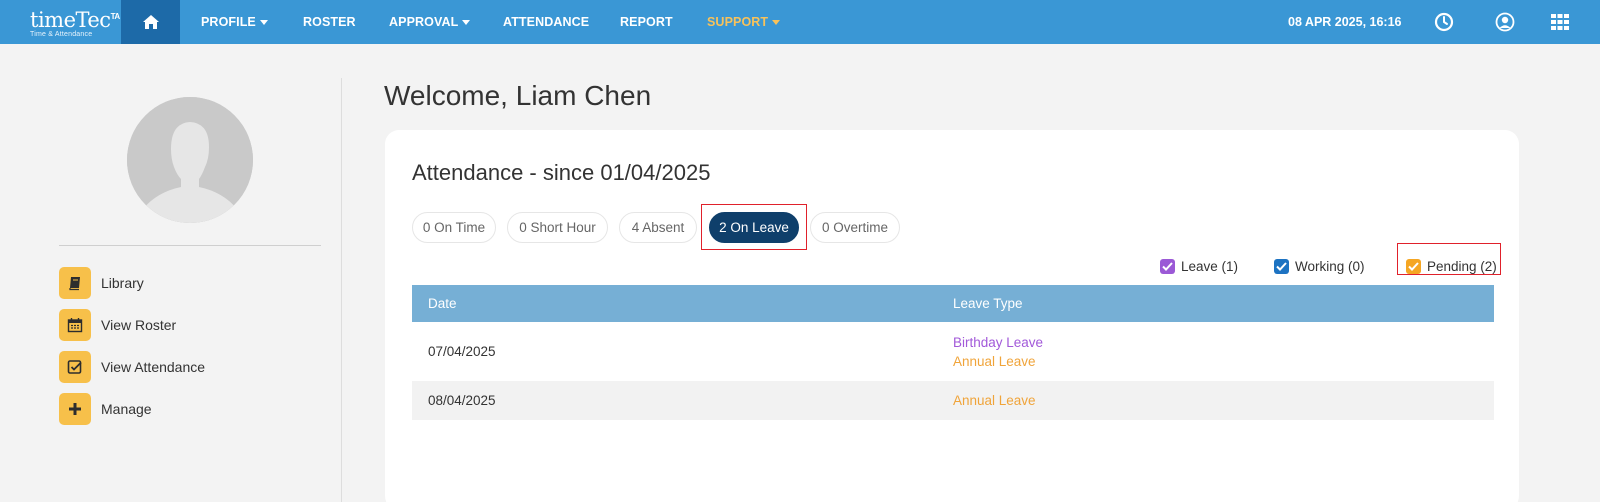 The width and height of the screenshot is (1600, 502). I want to click on legend-leave: Leave (1), so click(1199, 266).